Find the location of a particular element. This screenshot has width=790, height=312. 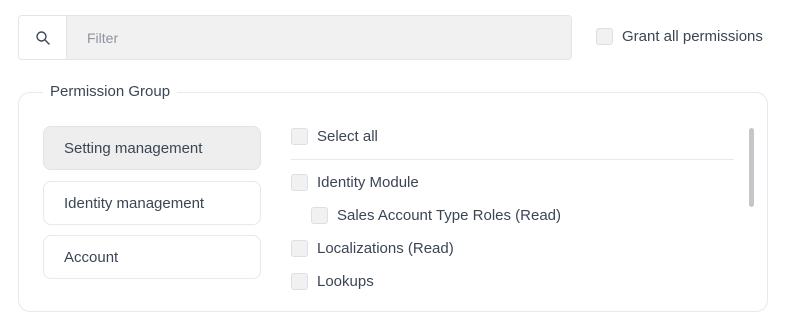

permission-lookups: Lookups is located at coordinates (332, 281).